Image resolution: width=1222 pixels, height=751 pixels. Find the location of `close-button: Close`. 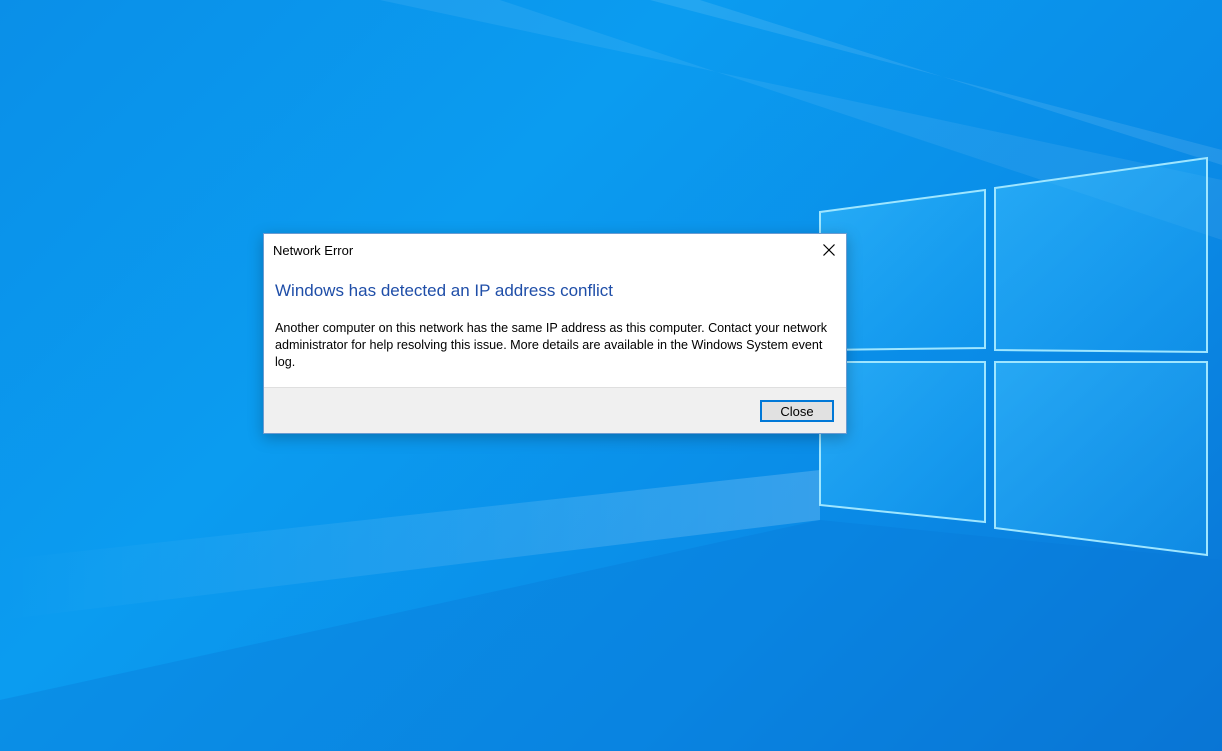

close-button: Close is located at coordinates (797, 411).